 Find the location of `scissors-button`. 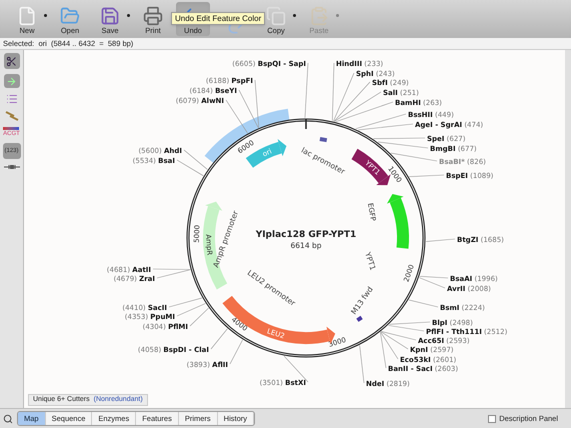

scissors-button is located at coordinates (12, 61).